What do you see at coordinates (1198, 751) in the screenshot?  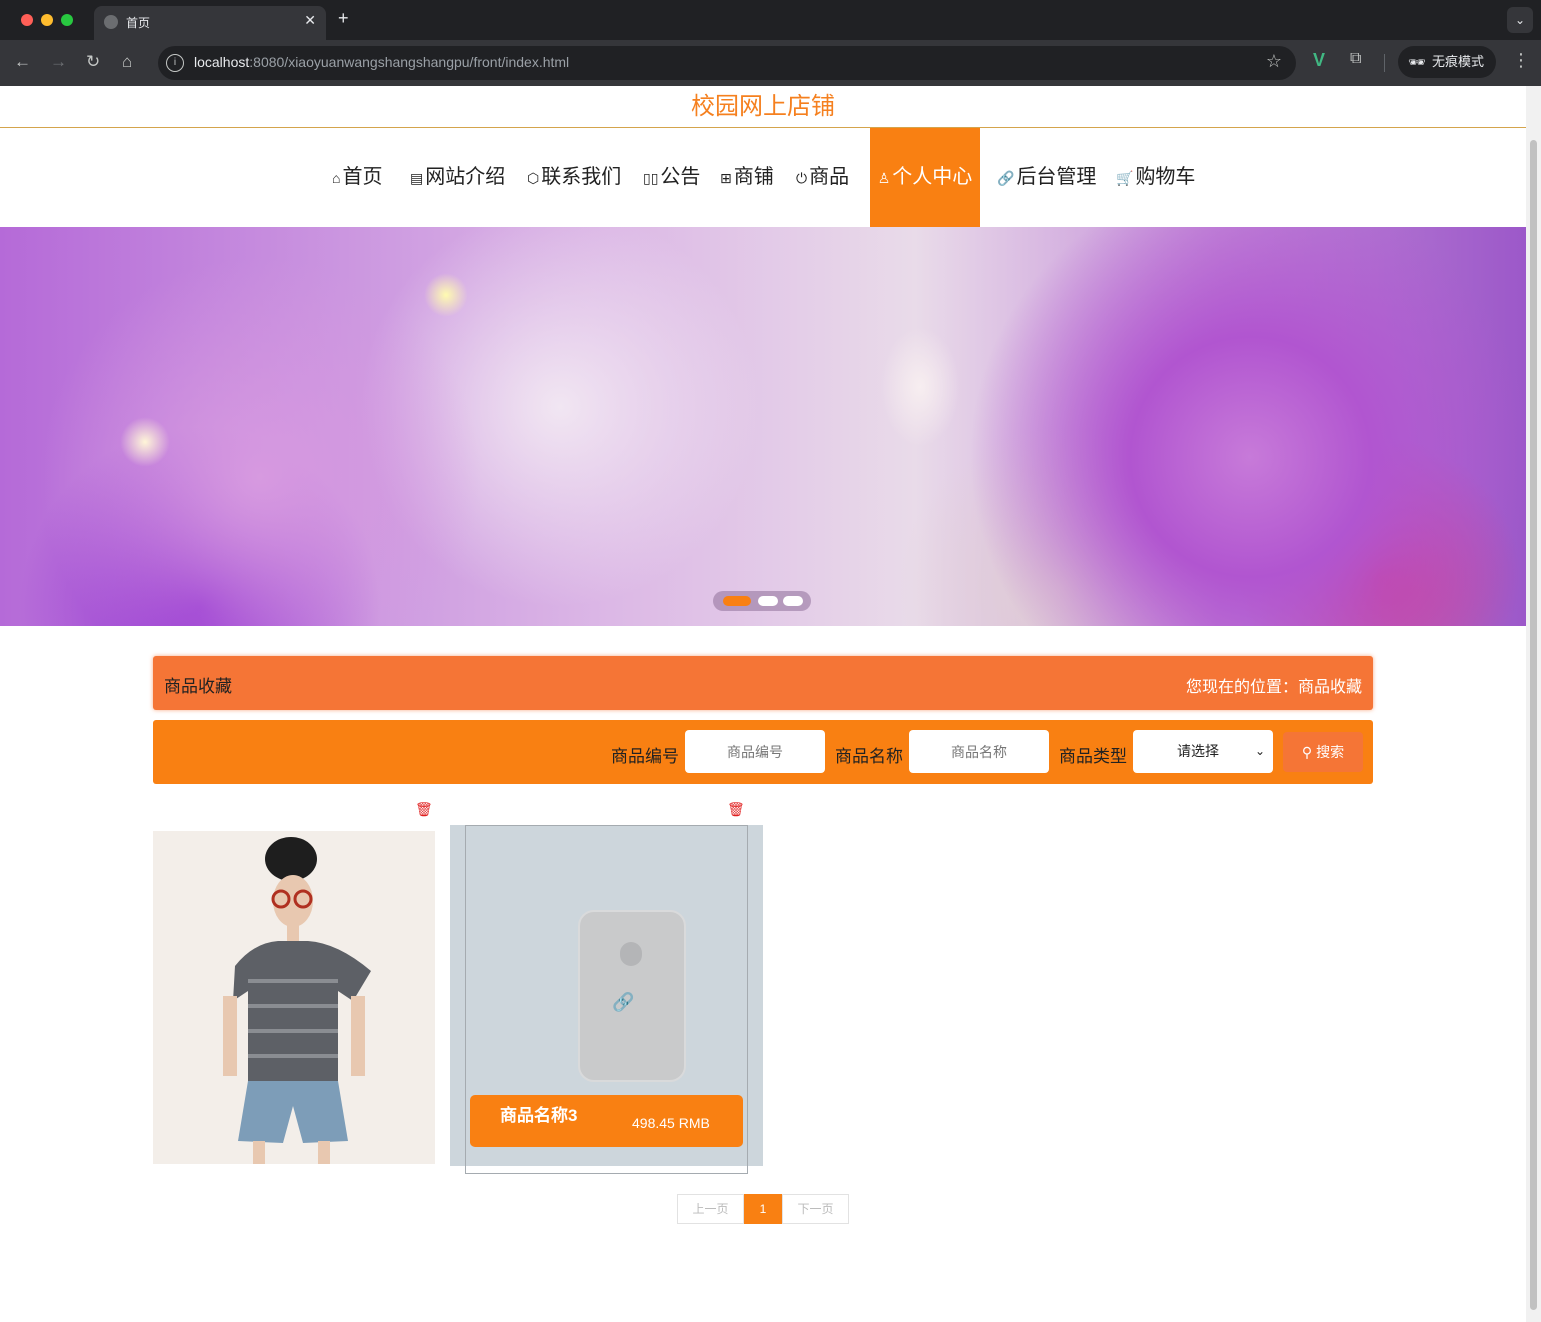 I see `select-value: 请选择` at bounding box center [1198, 751].